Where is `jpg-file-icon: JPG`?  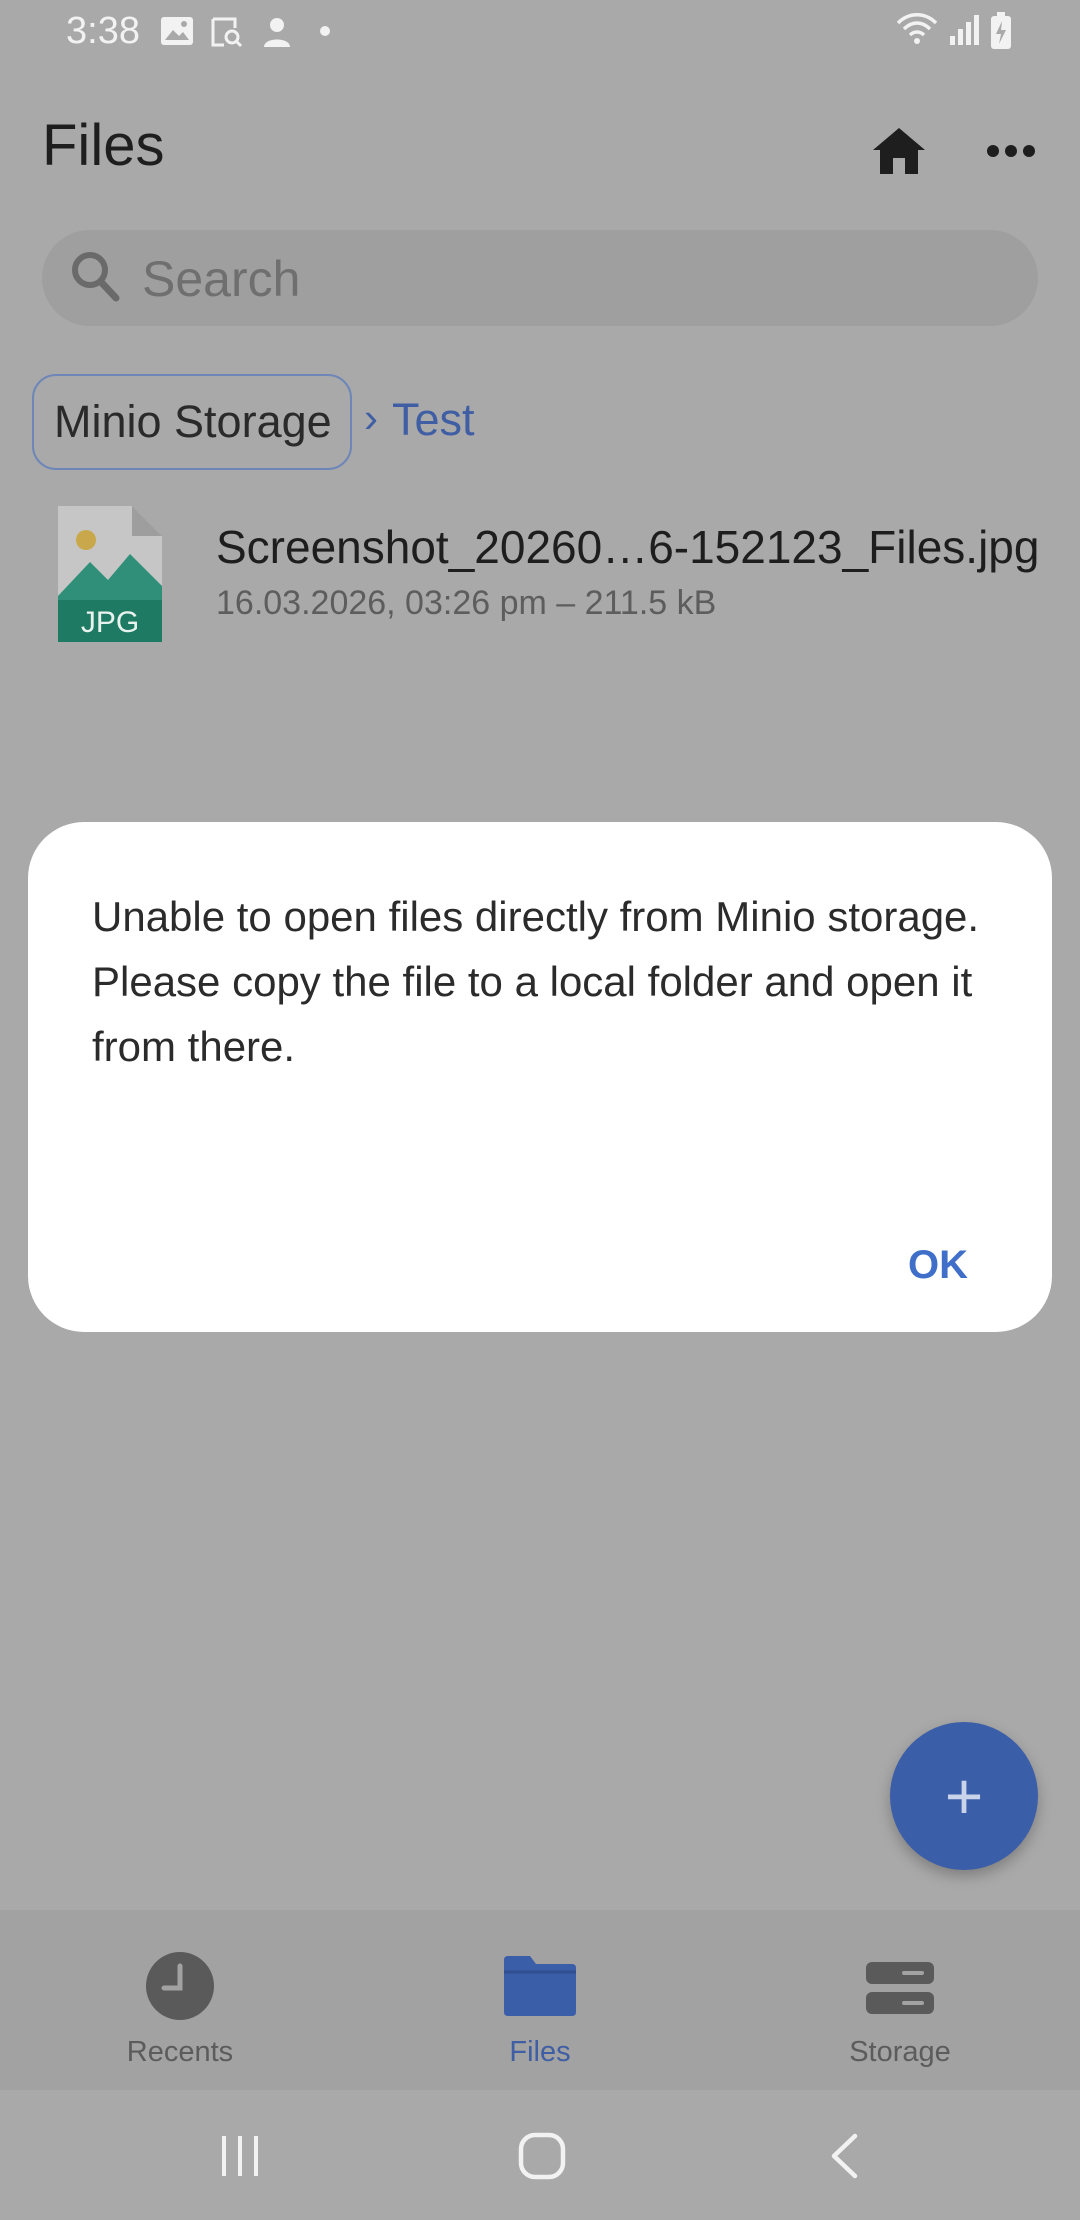
jpg-file-icon: JPG is located at coordinates (110, 574).